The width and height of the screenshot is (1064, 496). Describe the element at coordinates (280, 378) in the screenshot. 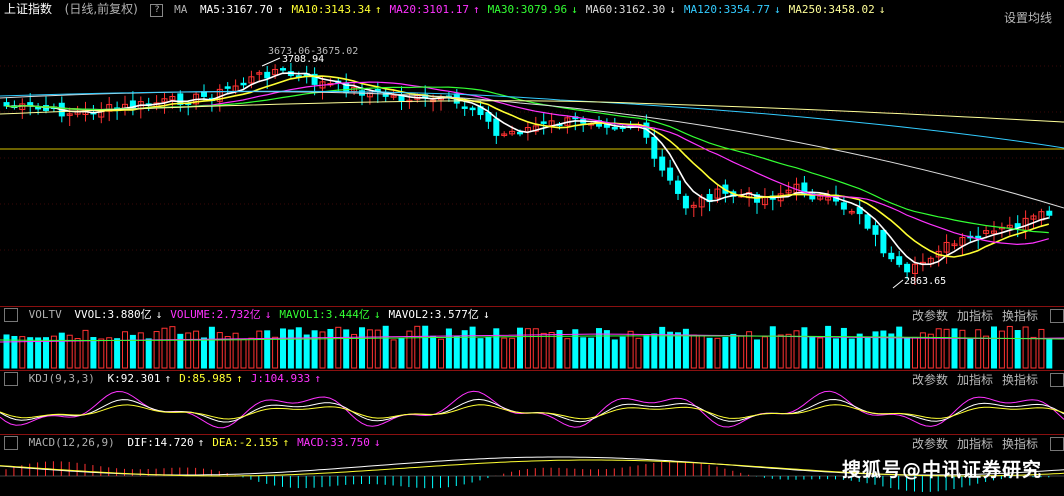

I see `kdj-label-2: J:104.933` at that location.